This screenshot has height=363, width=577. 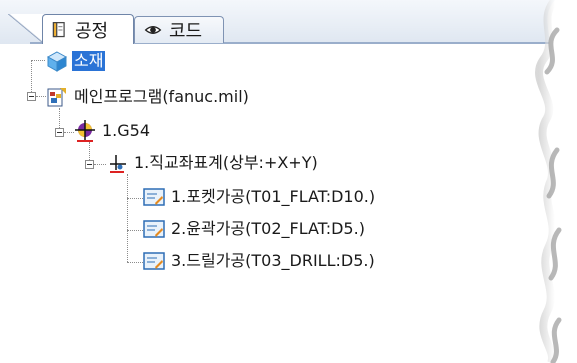 I want to click on program-icon, so click(x=56, y=97).